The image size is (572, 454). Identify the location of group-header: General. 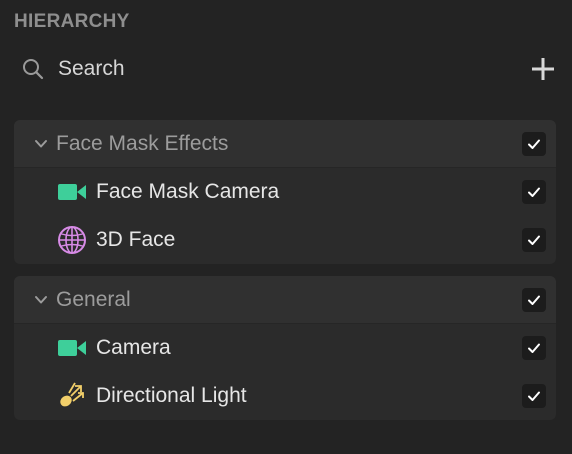
(285, 300).